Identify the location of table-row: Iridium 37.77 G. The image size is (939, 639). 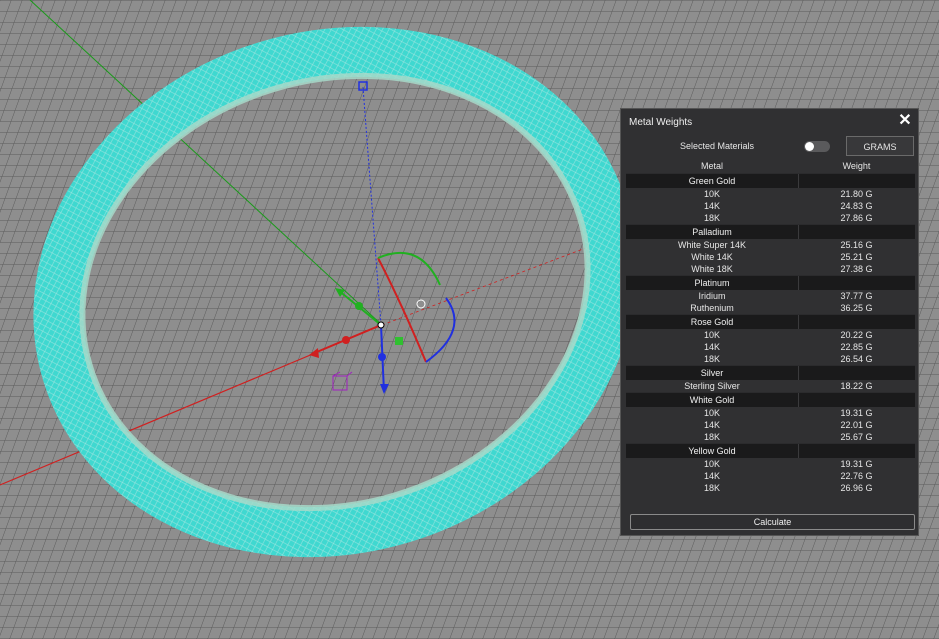
(770, 296).